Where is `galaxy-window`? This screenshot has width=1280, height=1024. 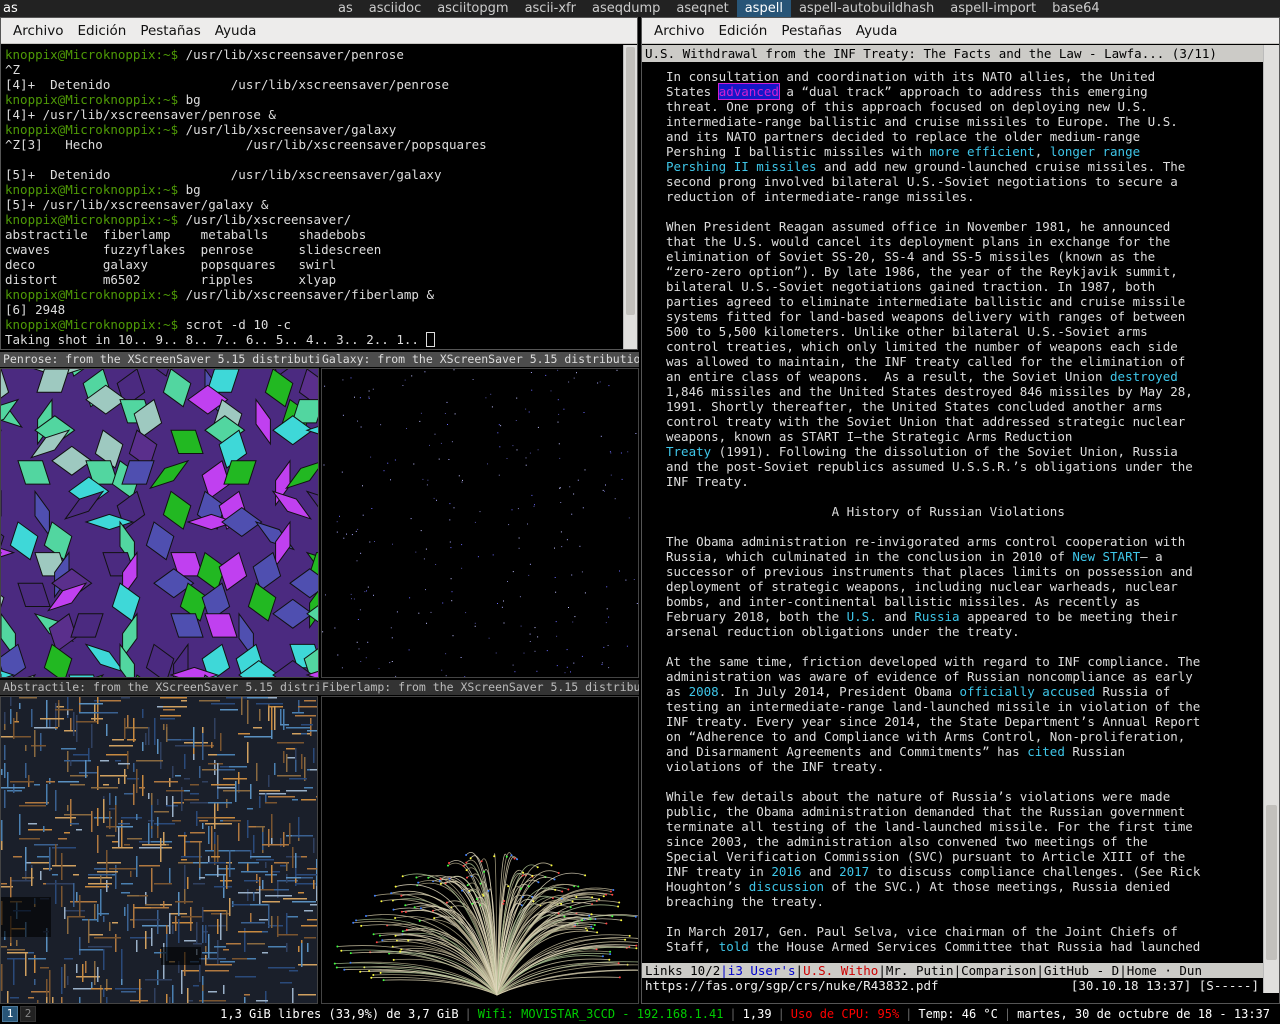
galaxy-window is located at coordinates (480, 523).